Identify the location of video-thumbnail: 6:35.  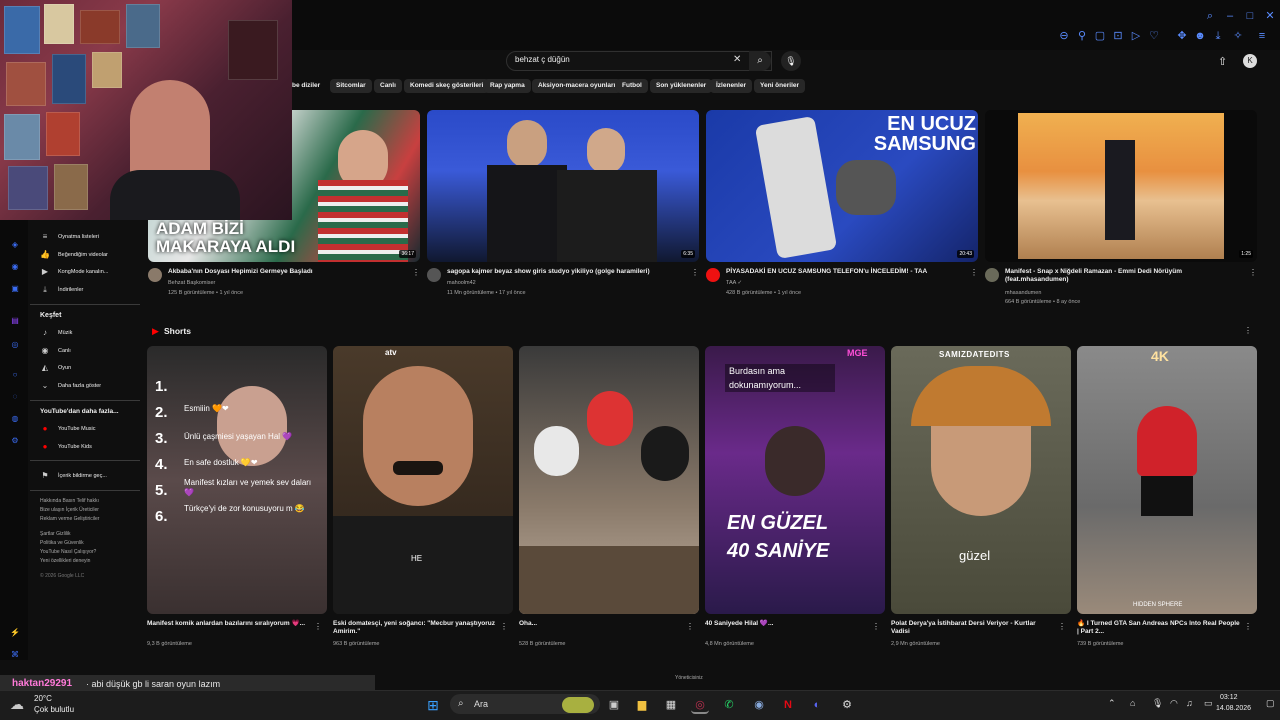
(563, 186).